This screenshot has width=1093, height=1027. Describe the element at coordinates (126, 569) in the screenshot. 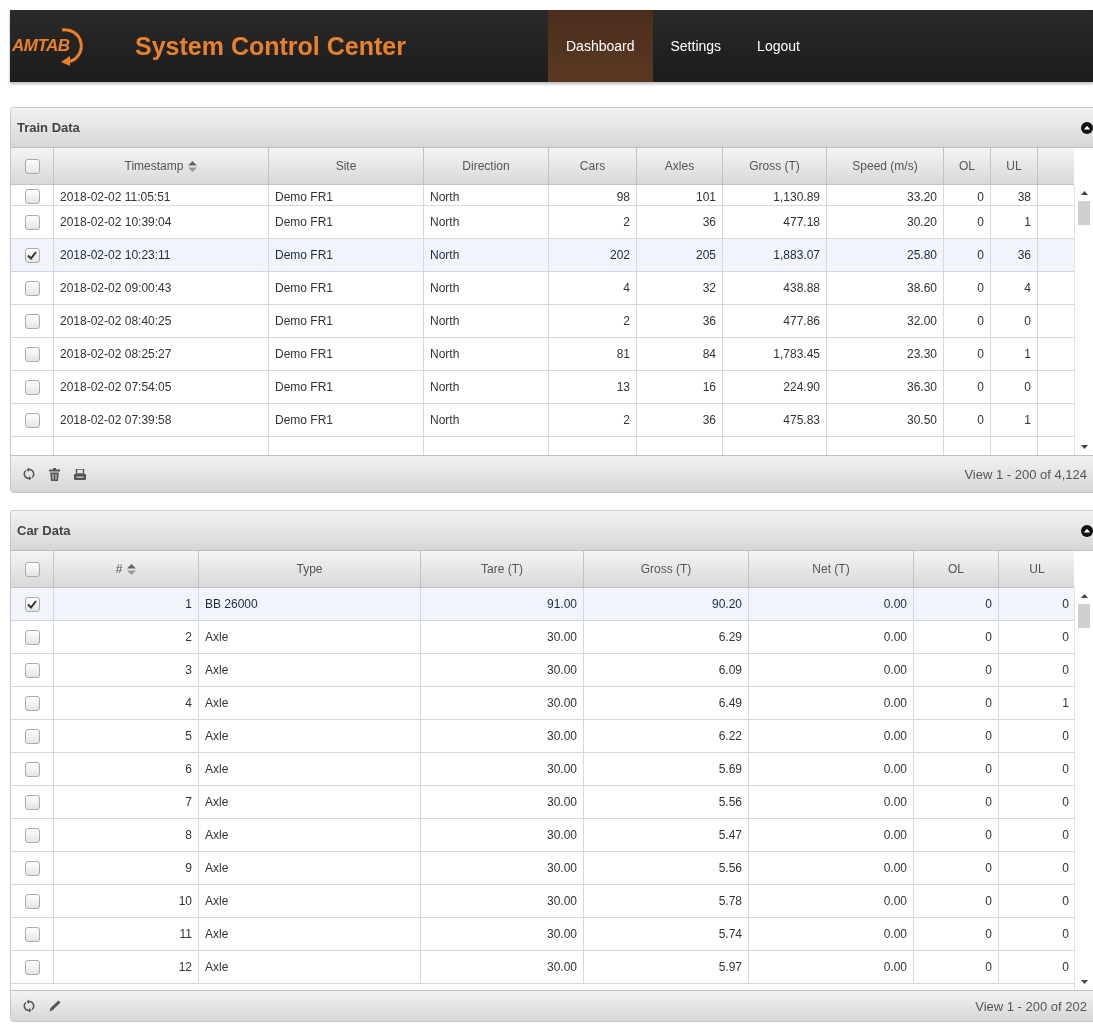

I see `column-header: #` at that location.